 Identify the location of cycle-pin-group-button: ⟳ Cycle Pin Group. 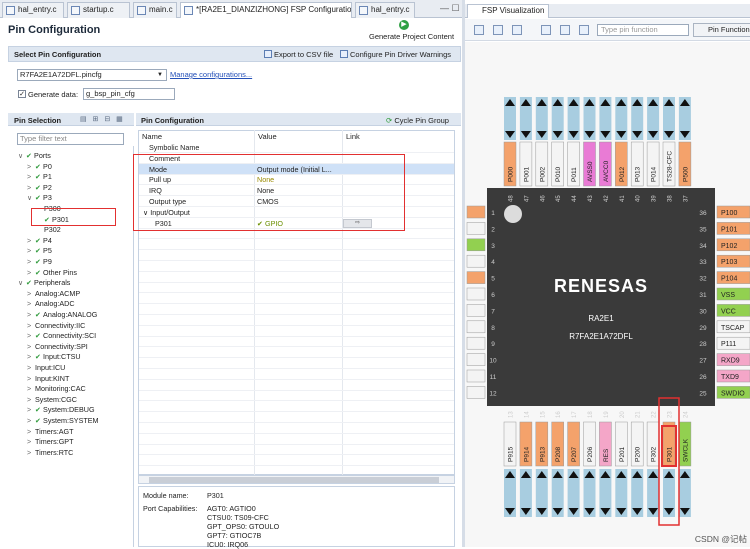
(417, 120).